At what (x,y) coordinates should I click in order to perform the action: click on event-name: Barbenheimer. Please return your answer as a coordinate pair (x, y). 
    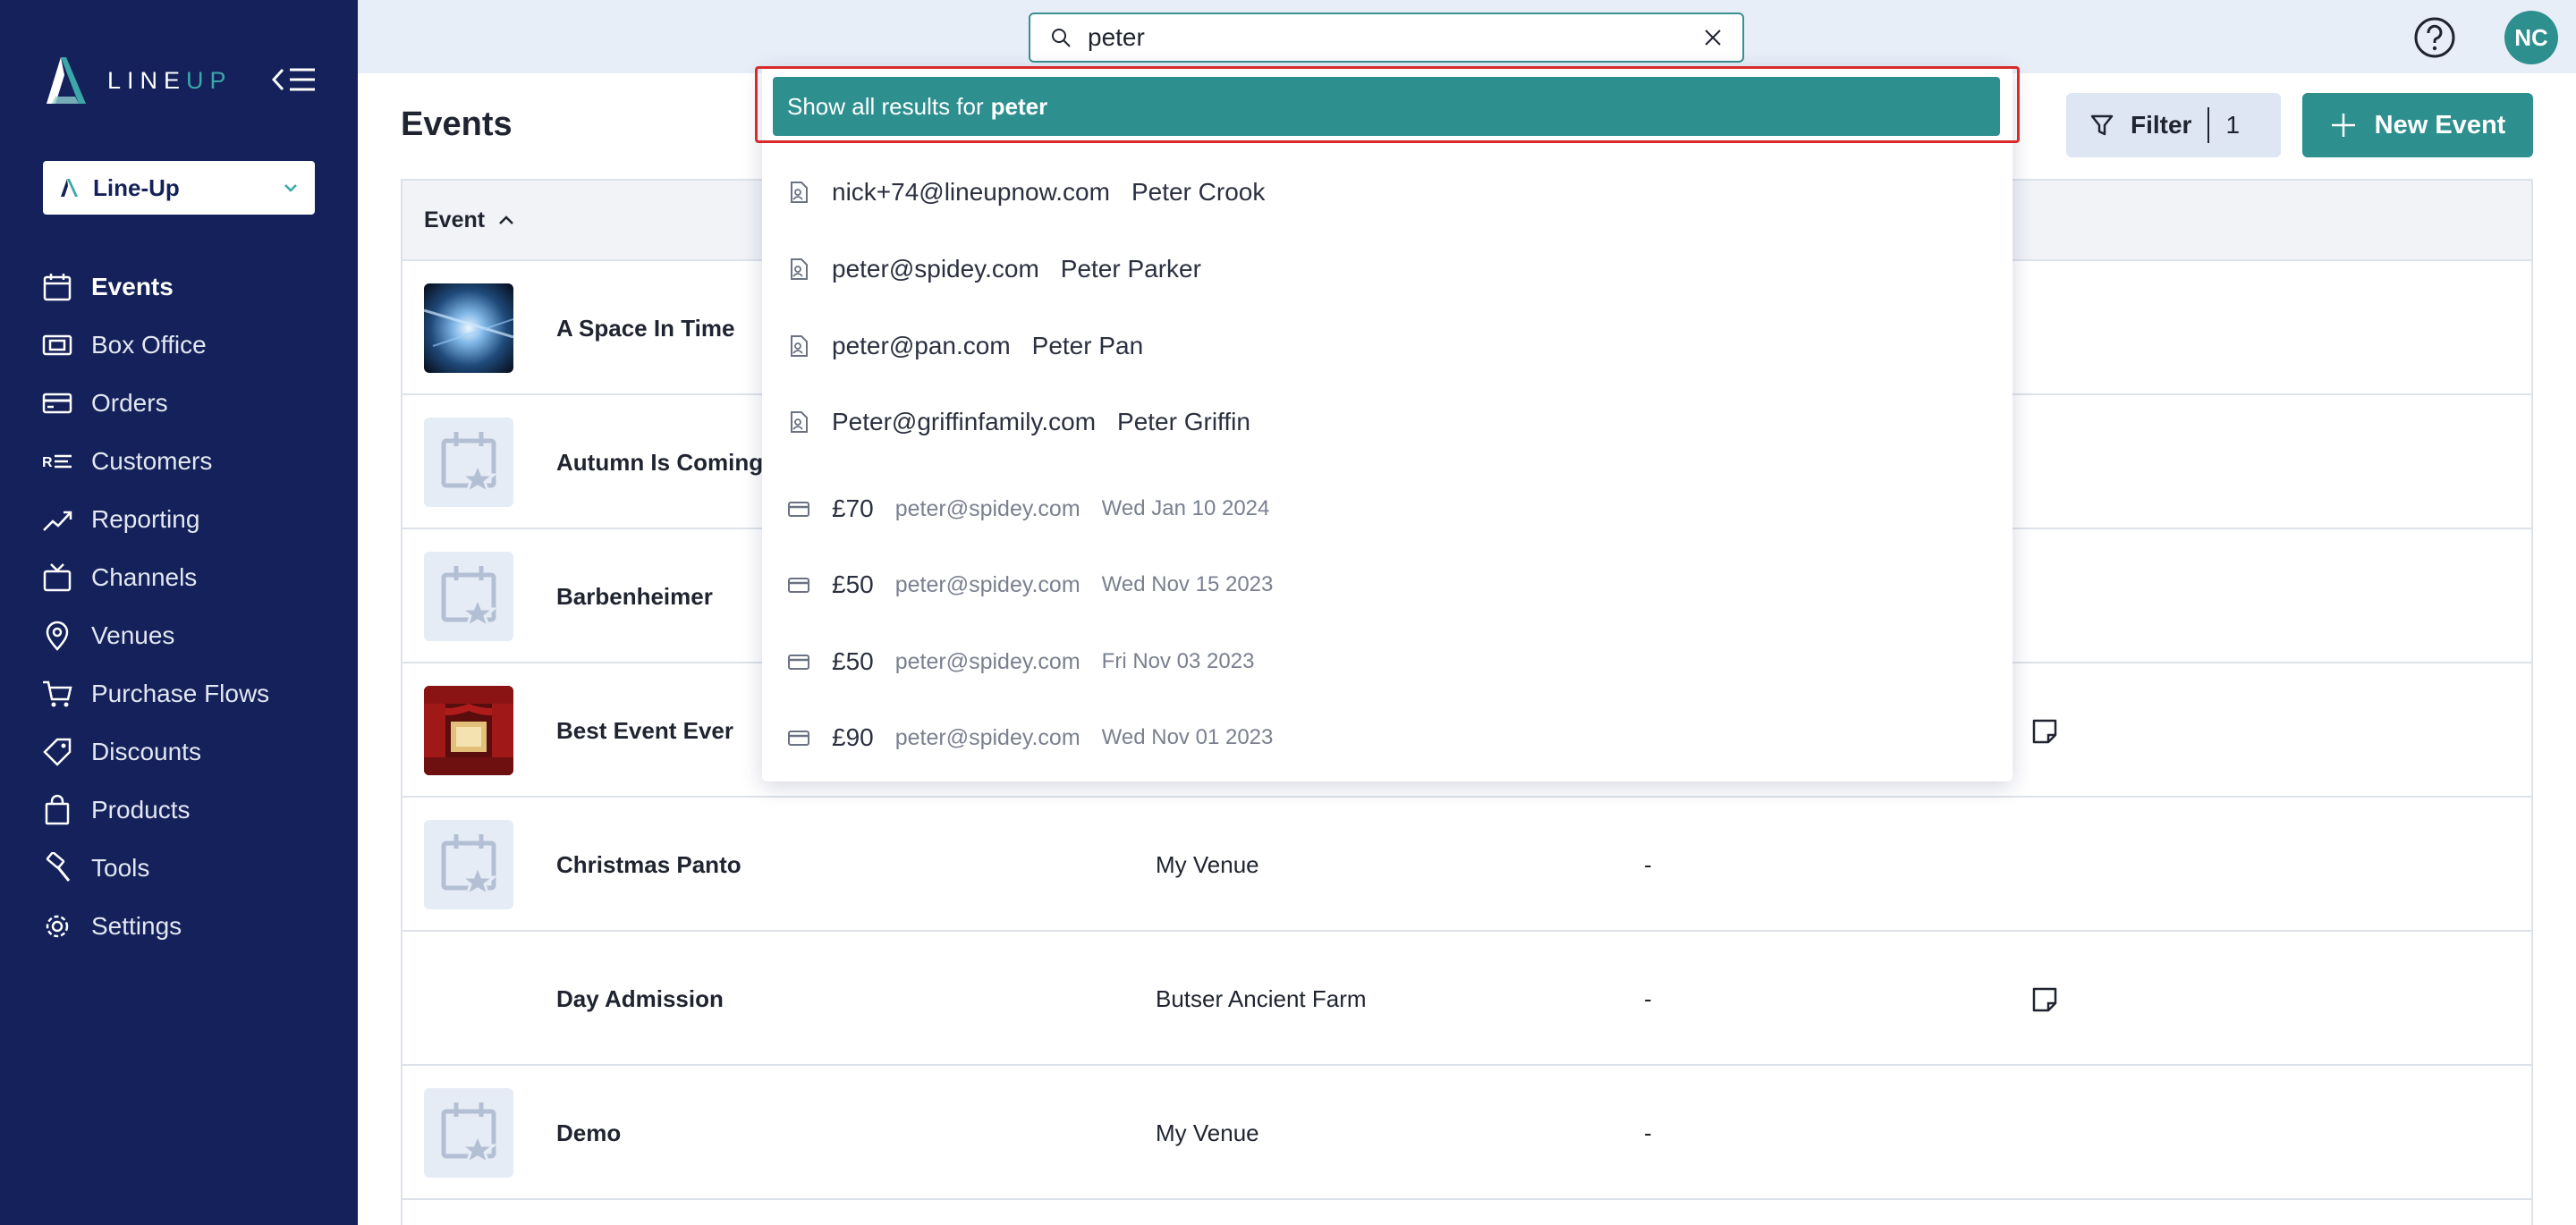
    Looking at the image, I should click on (634, 596).